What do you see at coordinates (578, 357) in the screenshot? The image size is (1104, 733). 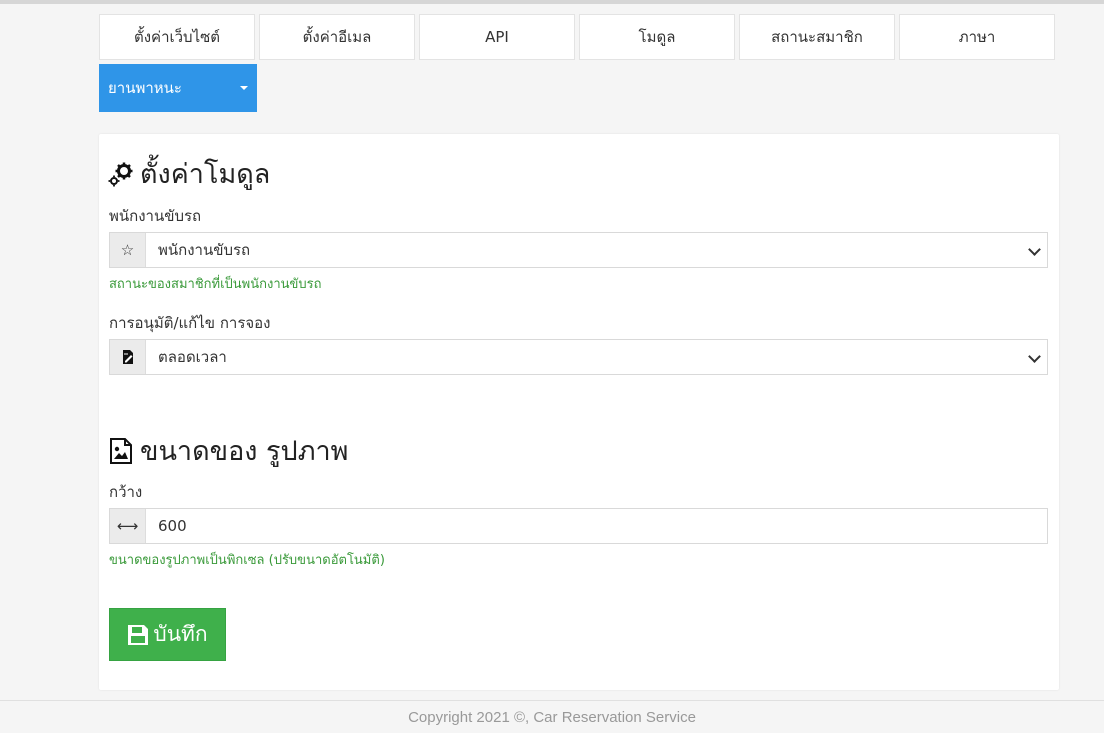 I see `approval-select: ตลอดเวลา` at bounding box center [578, 357].